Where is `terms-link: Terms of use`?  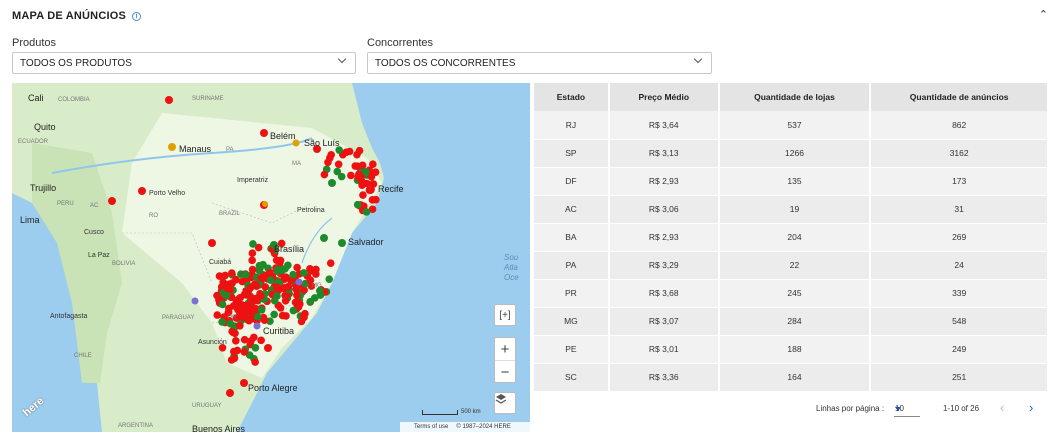 terms-link: Terms of use is located at coordinates (431, 427).